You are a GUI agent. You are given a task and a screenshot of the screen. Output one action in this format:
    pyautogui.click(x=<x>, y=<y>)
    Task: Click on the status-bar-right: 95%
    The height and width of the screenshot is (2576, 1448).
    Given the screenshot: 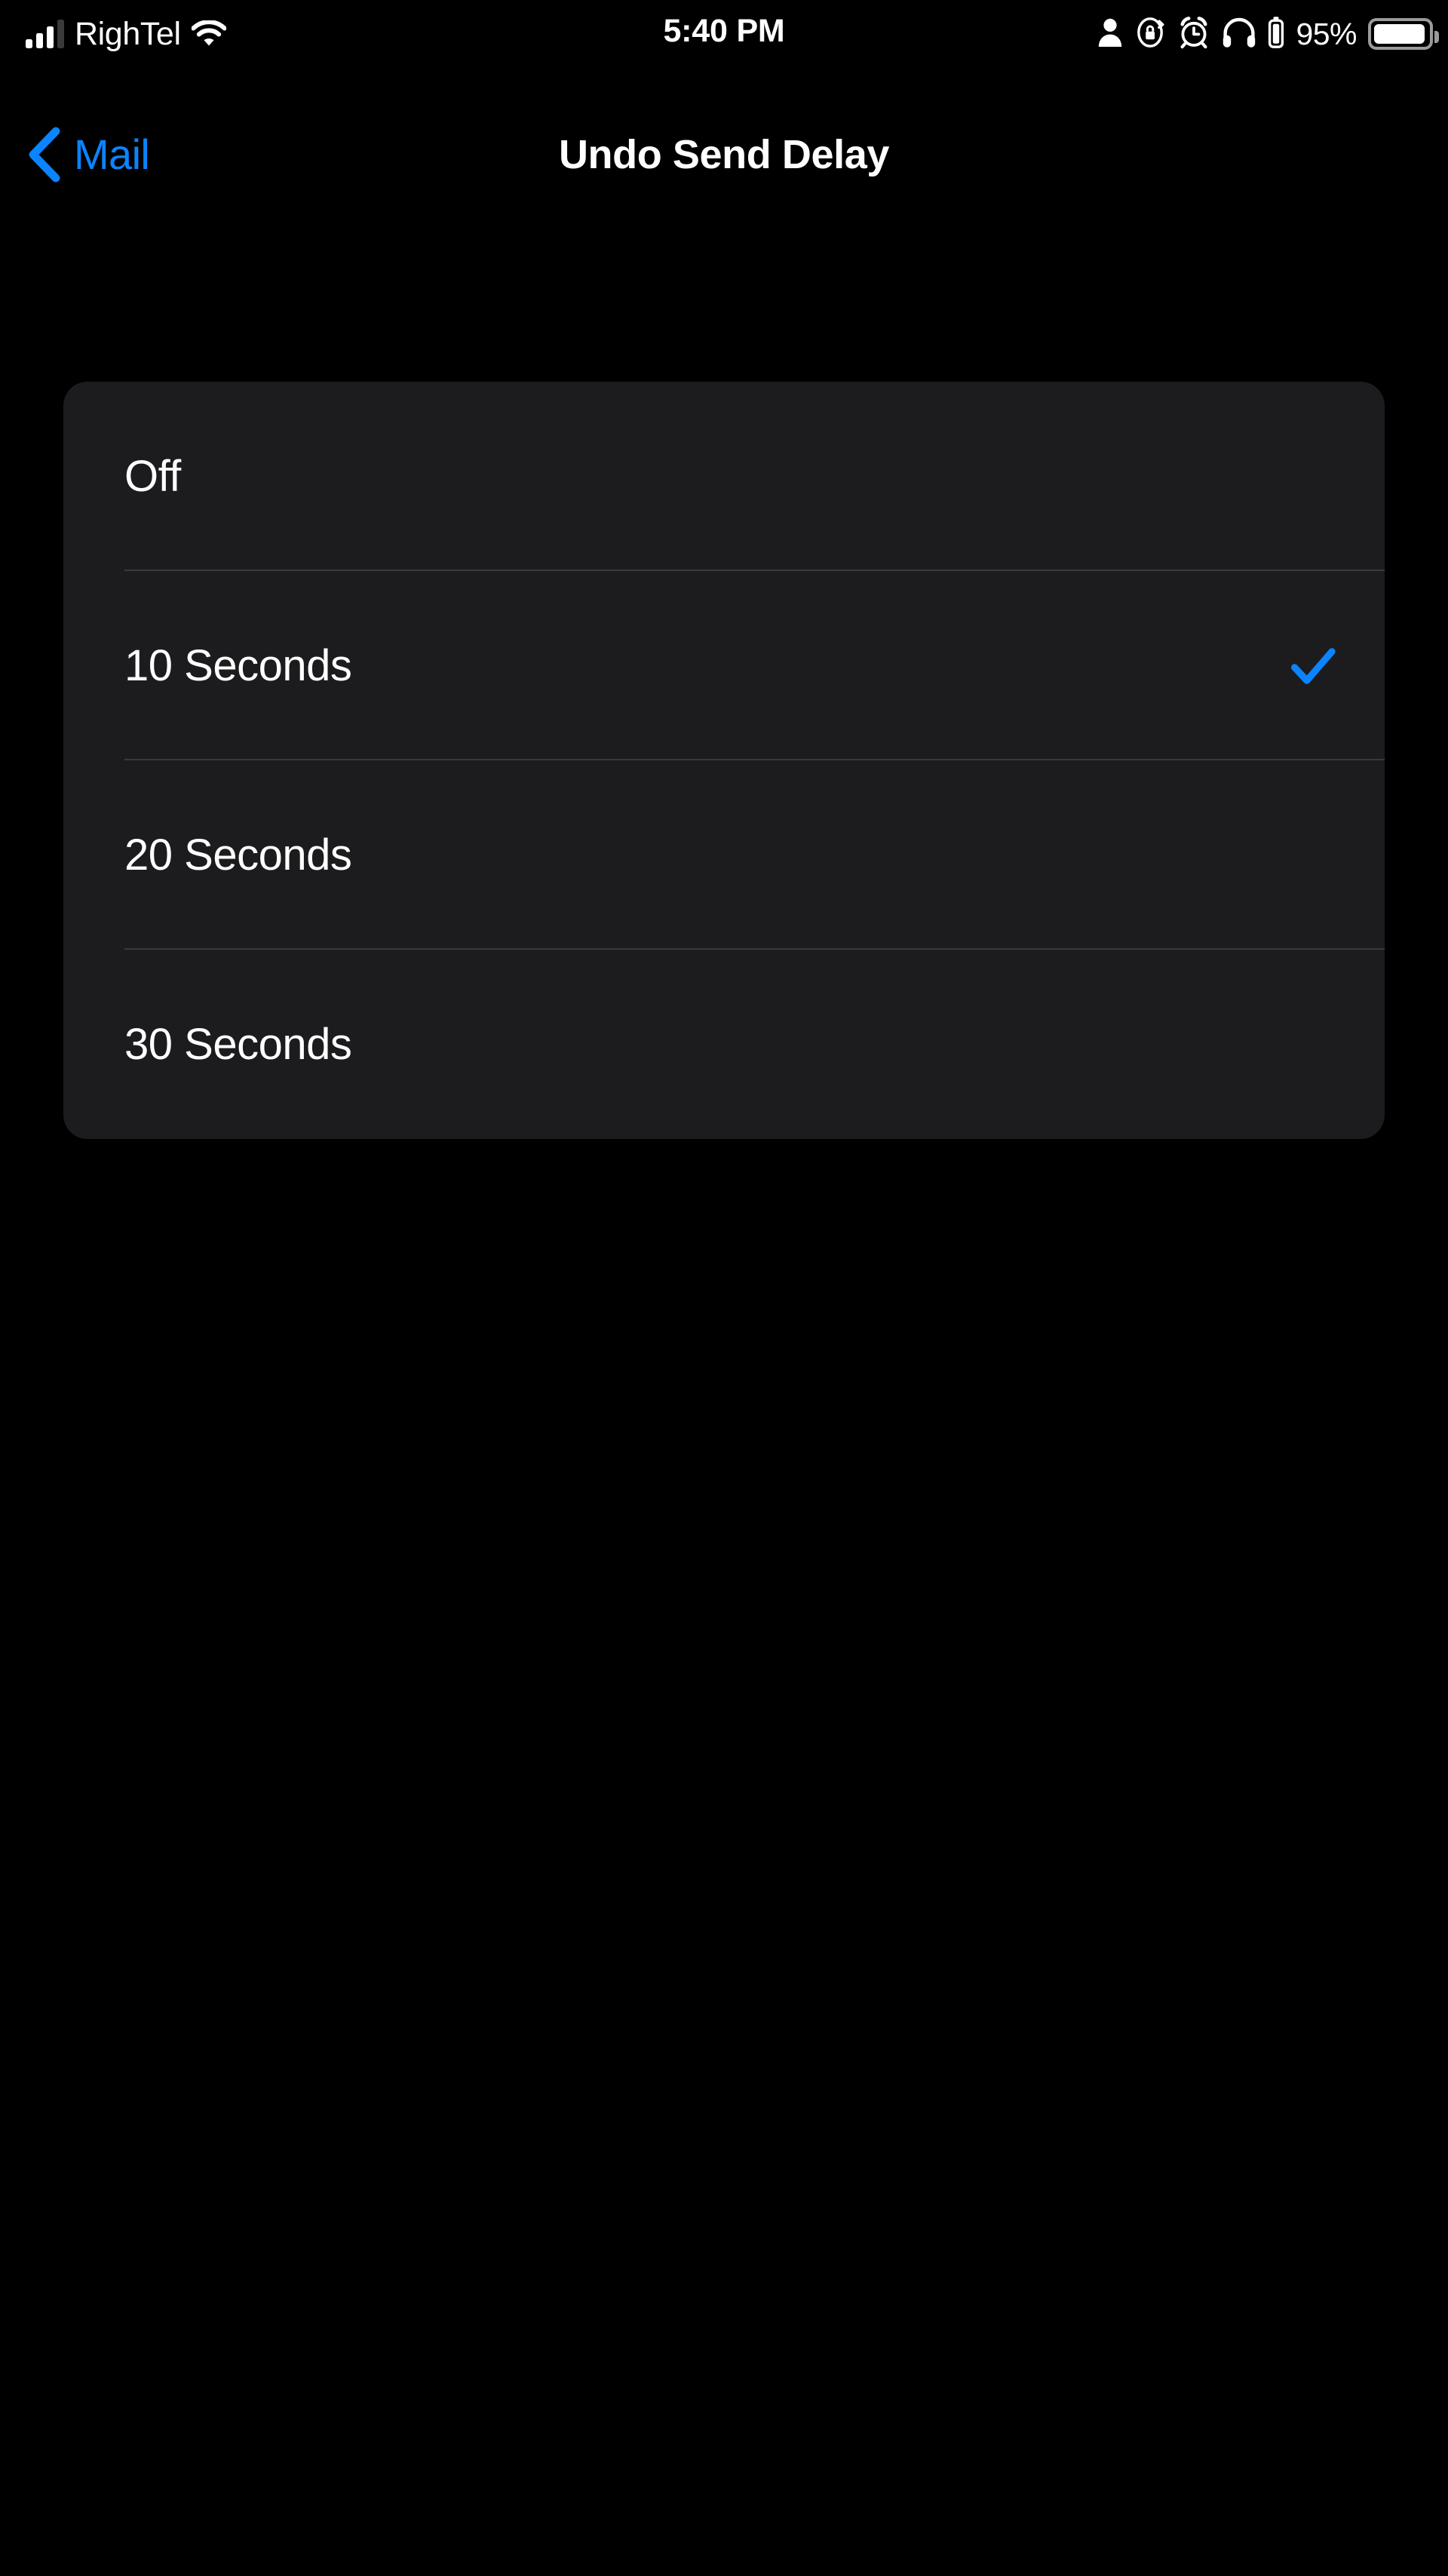 What is the action you would take?
    pyautogui.click(x=1268, y=34)
    